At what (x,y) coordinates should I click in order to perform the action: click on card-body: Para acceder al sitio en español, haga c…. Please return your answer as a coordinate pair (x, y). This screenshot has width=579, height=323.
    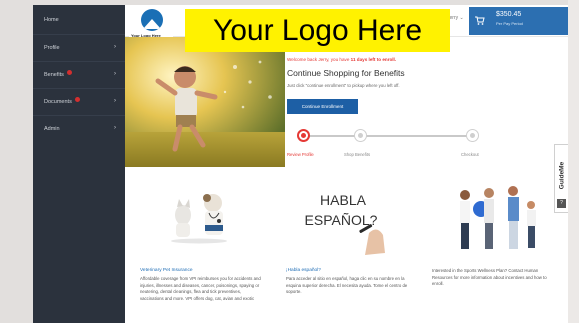
    Looking at the image, I should click on (347, 285).